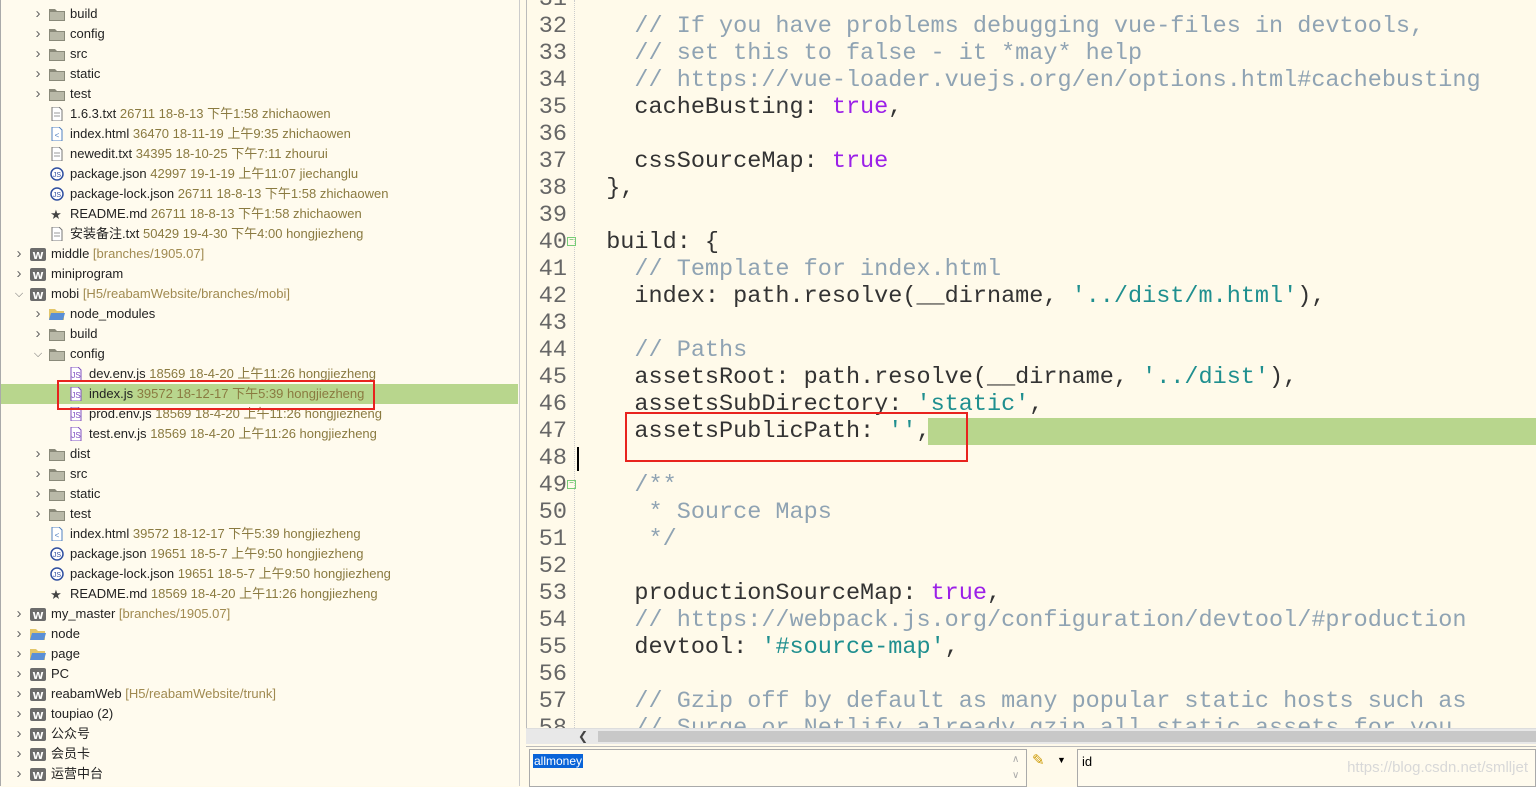 This screenshot has width=1536, height=787. Describe the element at coordinates (1038, 760) in the screenshot. I see `search-tool-icon: ✎` at that location.